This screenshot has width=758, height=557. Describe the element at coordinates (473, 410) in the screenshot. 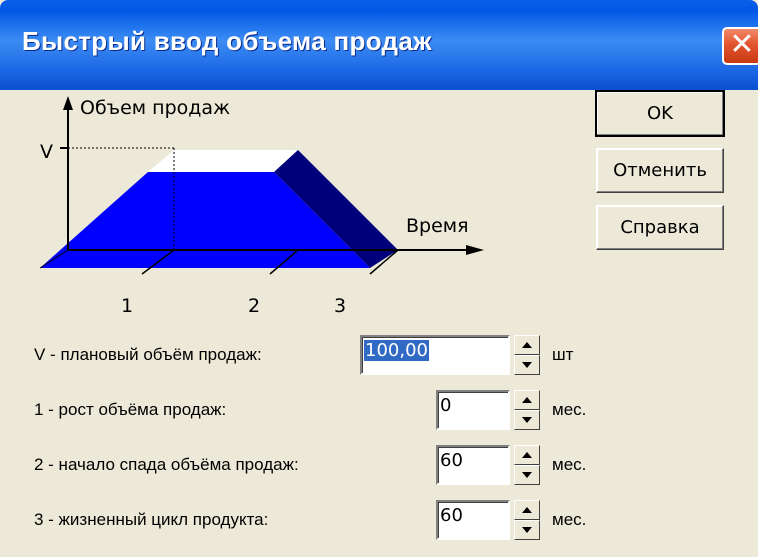

I see `growth-input: 0` at that location.